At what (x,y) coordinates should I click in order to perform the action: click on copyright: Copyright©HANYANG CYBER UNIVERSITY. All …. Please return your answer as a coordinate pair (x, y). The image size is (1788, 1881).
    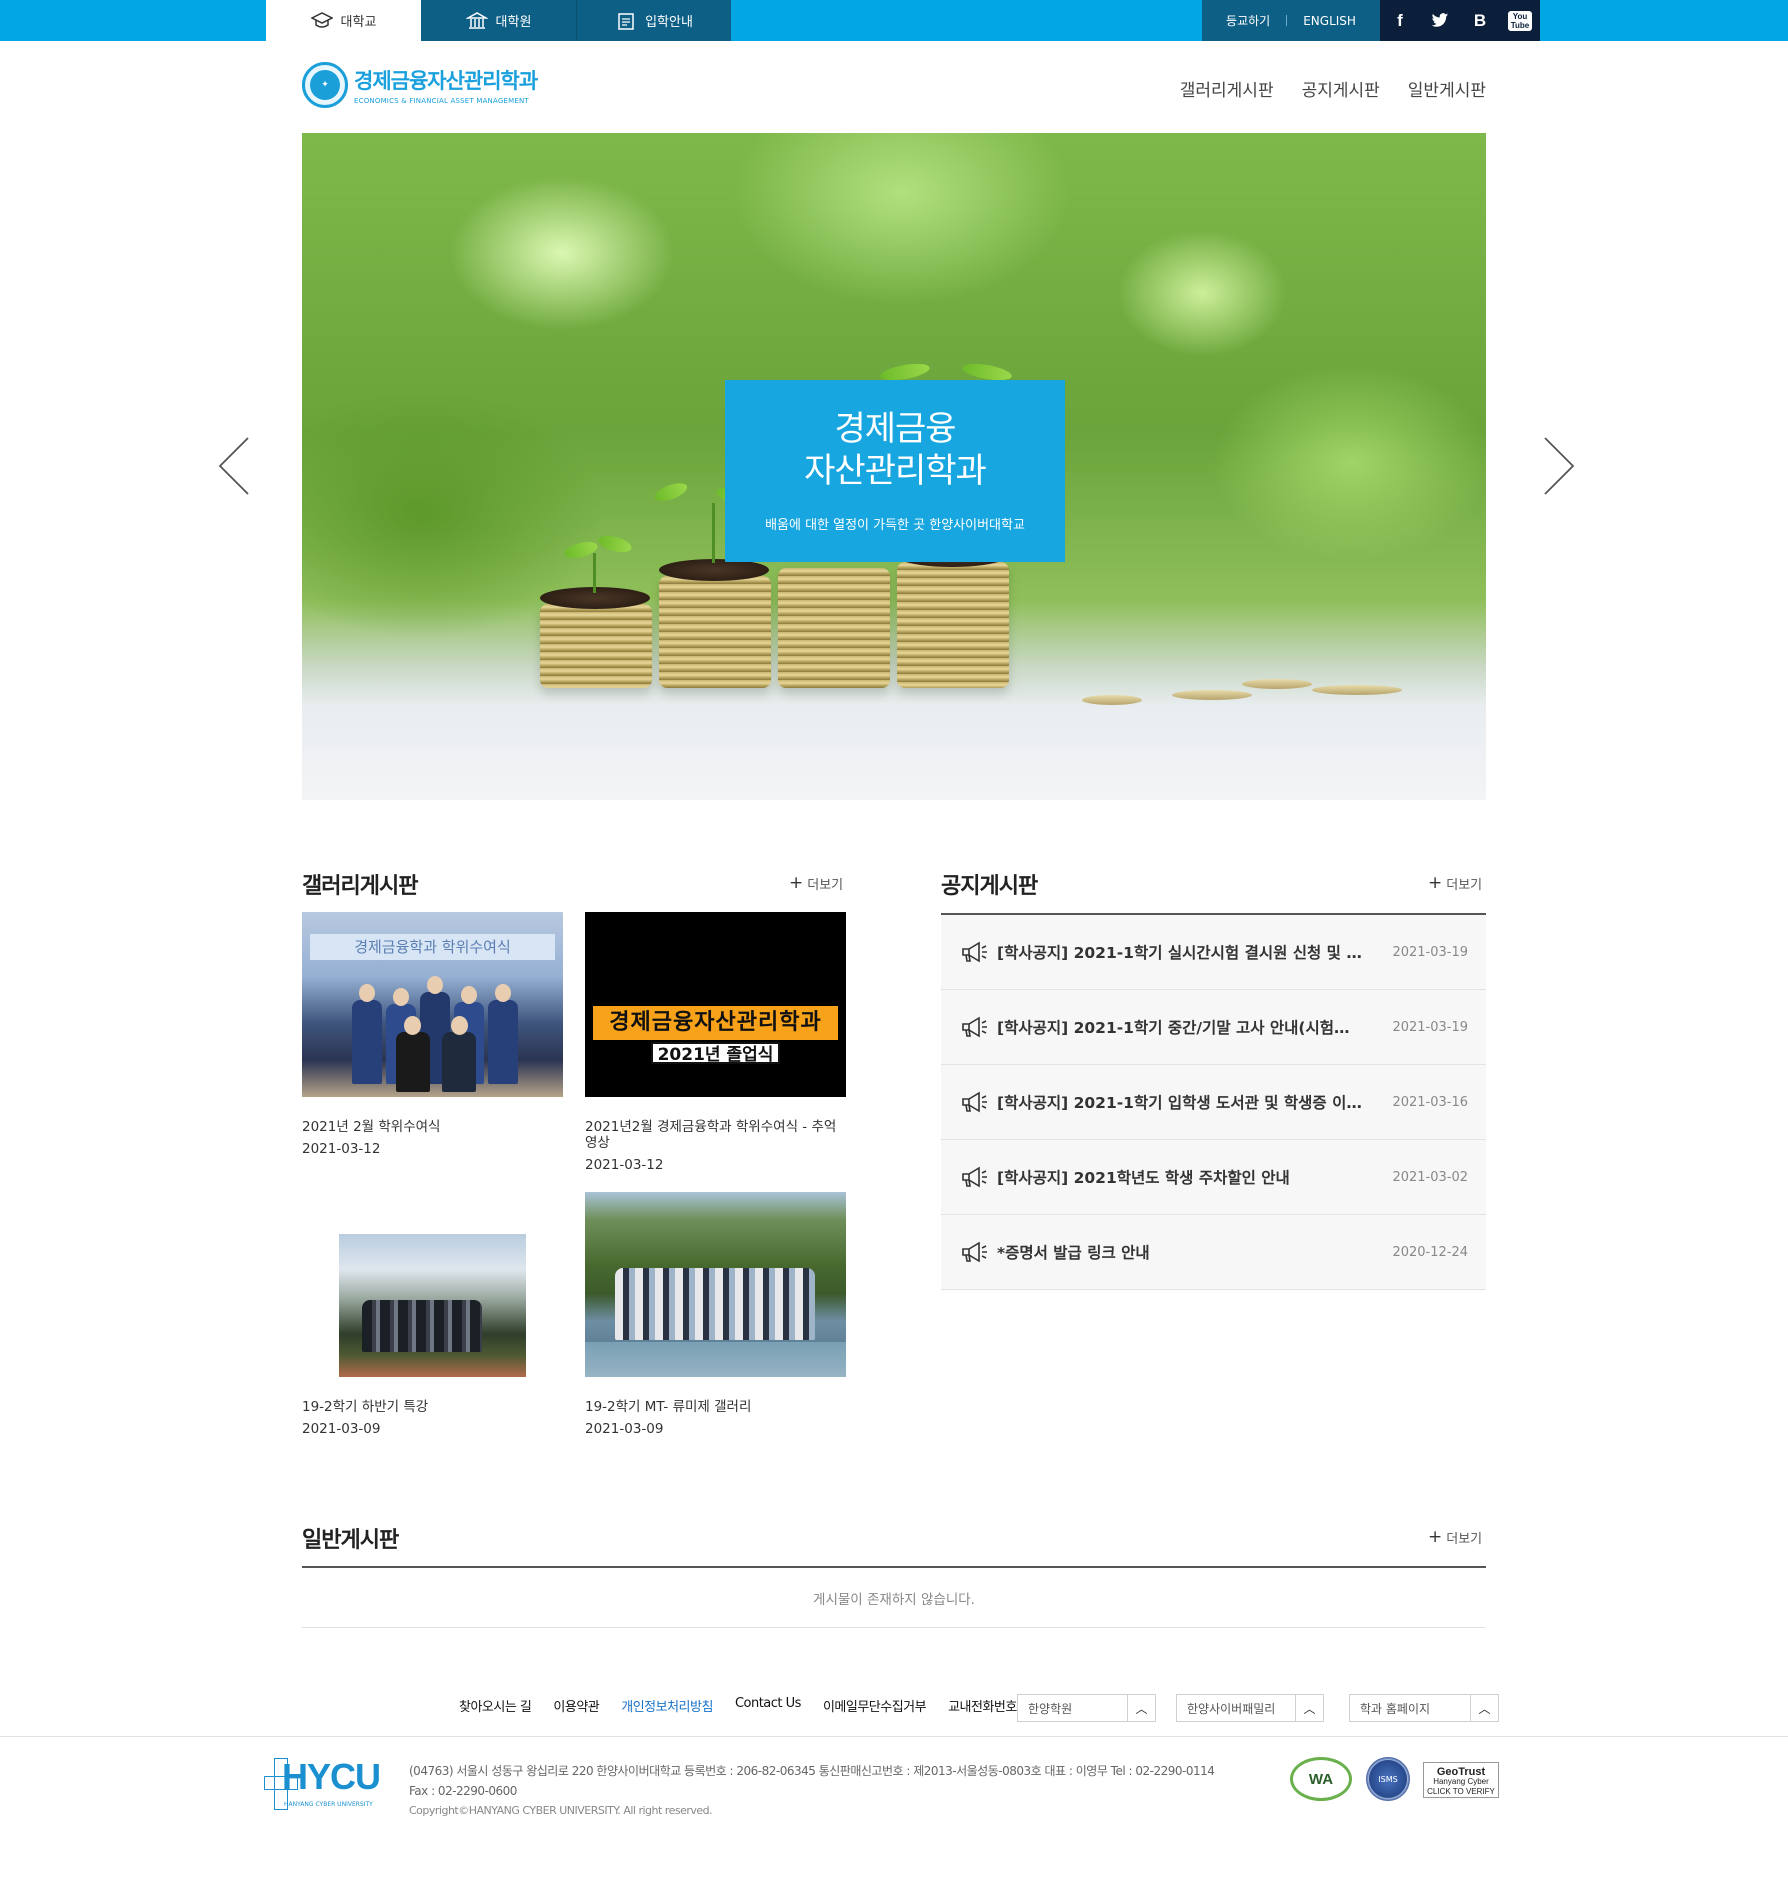
    Looking at the image, I should click on (561, 1810).